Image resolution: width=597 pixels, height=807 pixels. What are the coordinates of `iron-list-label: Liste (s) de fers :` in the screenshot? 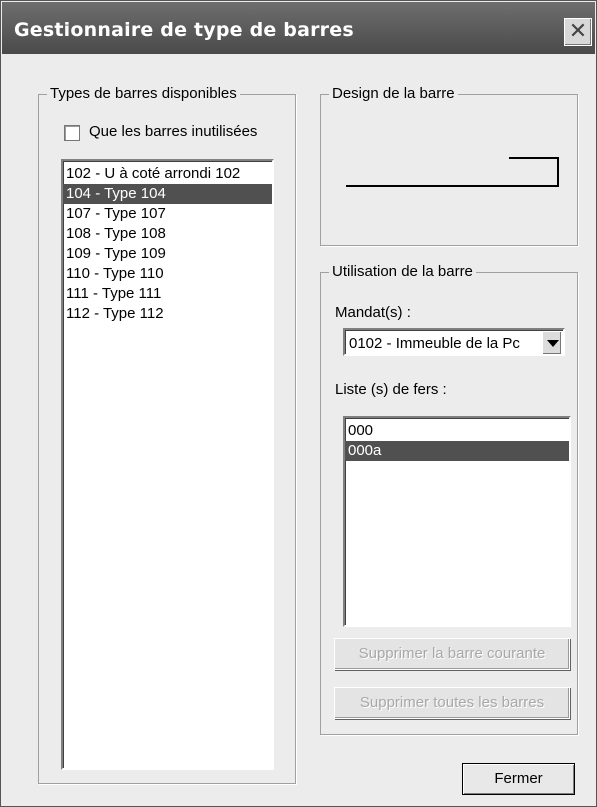 It's located at (391, 389).